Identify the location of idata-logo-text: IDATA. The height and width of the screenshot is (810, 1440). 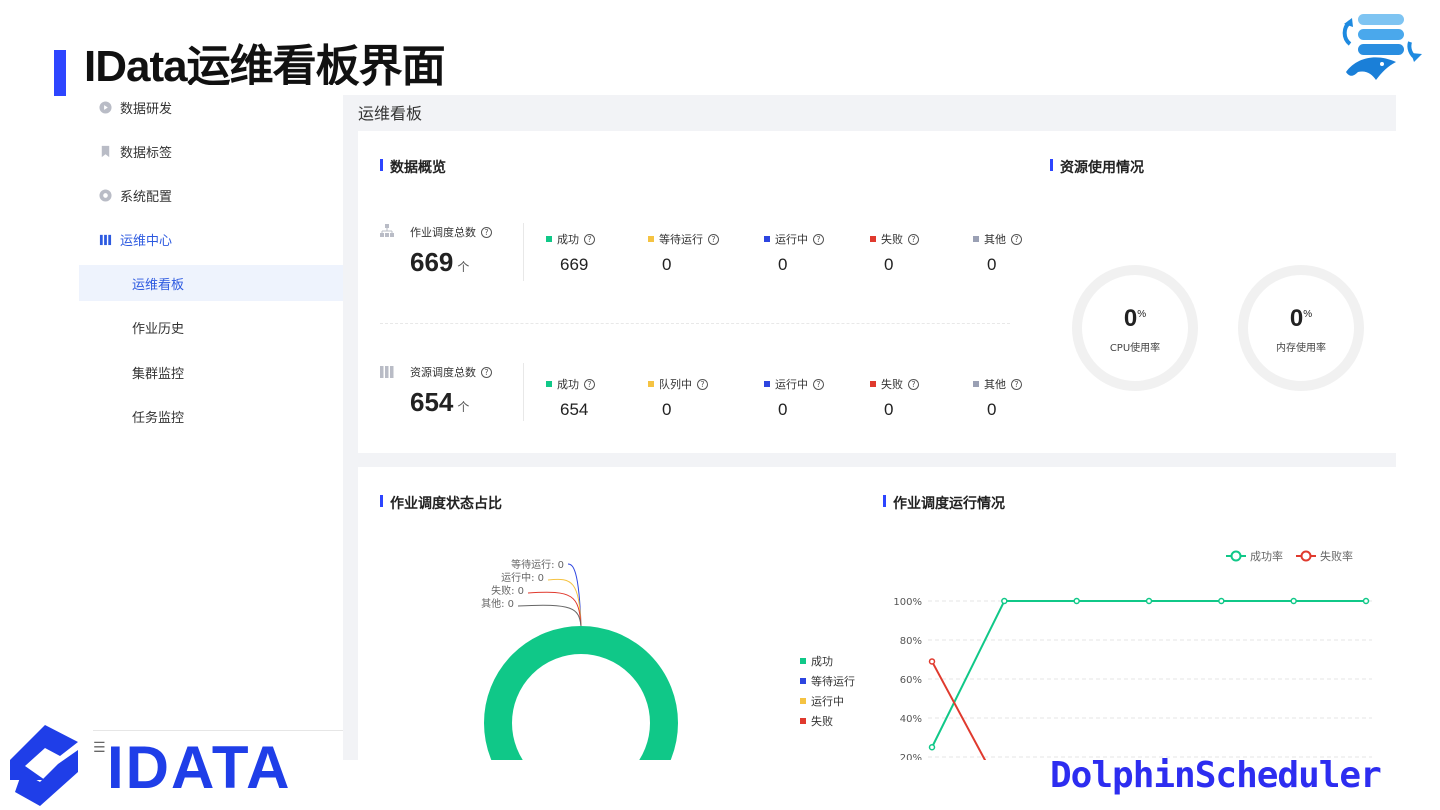
(199, 767).